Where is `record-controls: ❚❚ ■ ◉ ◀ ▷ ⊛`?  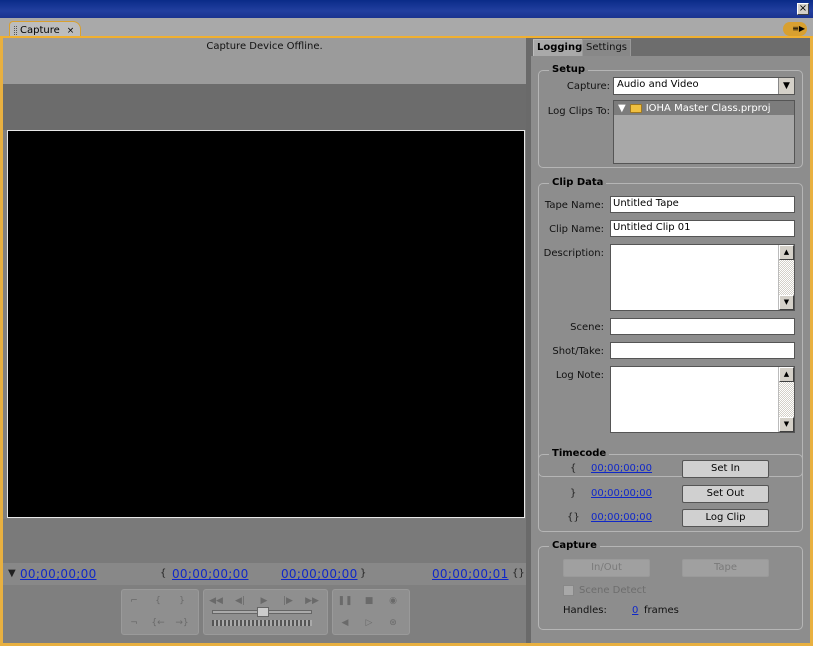 record-controls: ❚❚ ■ ◉ ◀ ▷ ⊛ is located at coordinates (371, 612).